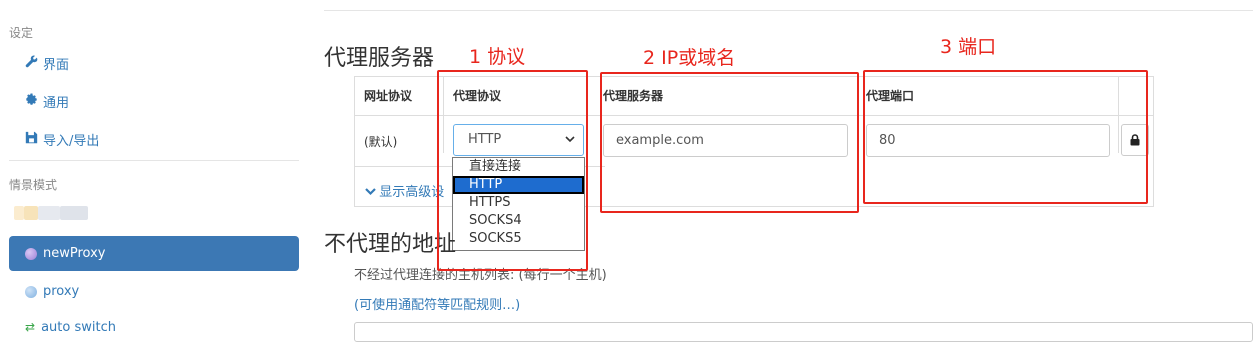  Describe the element at coordinates (154, 327) in the screenshot. I see `profile-item-auto-switch: ⇄ auto switch` at that location.